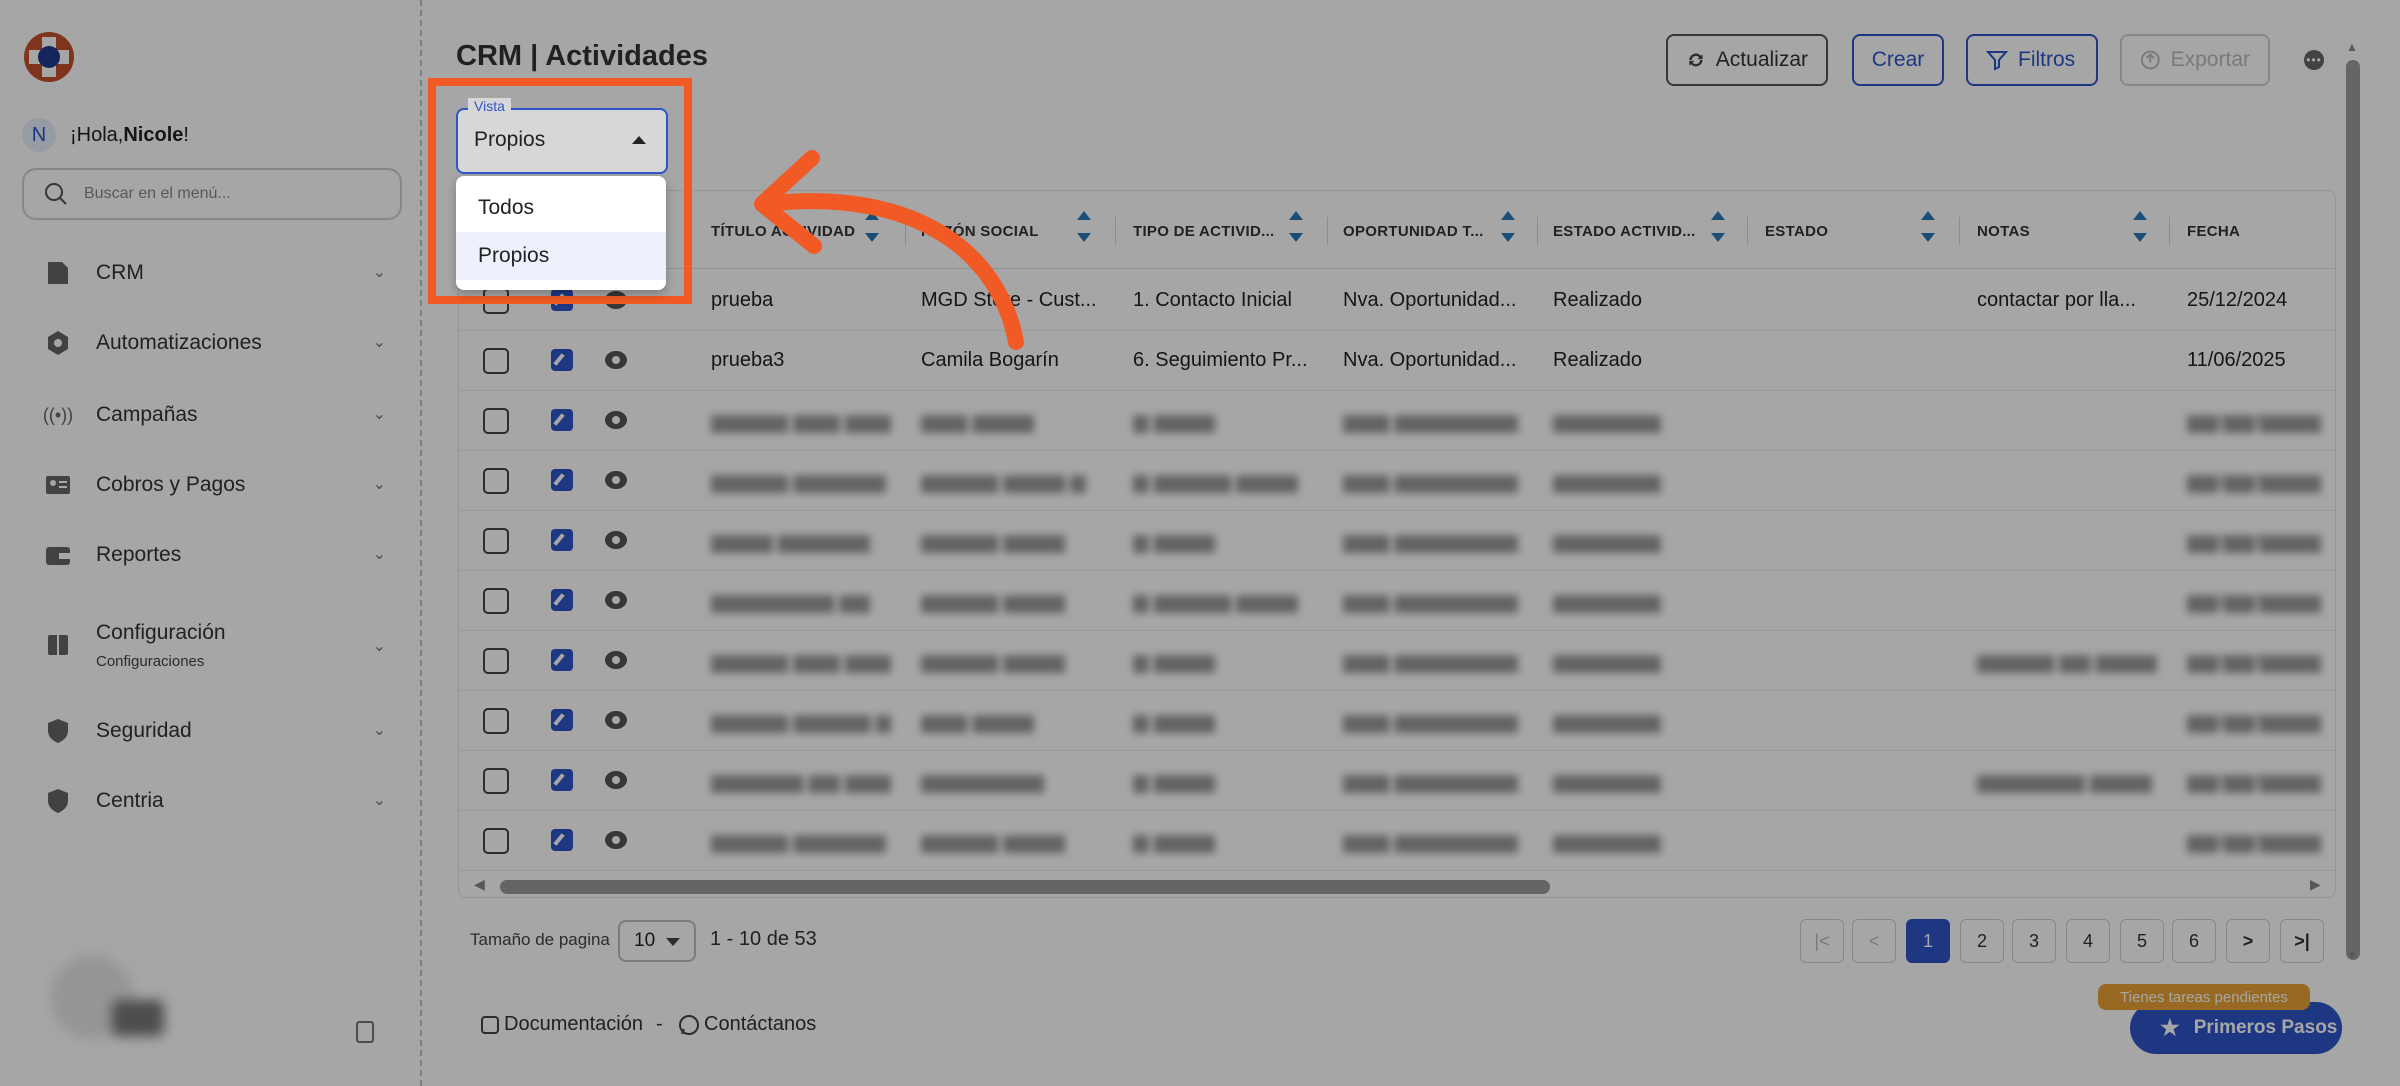  I want to click on sidebar-item-configuracion: Configuración Configuraciones ⌄, so click(211, 645).